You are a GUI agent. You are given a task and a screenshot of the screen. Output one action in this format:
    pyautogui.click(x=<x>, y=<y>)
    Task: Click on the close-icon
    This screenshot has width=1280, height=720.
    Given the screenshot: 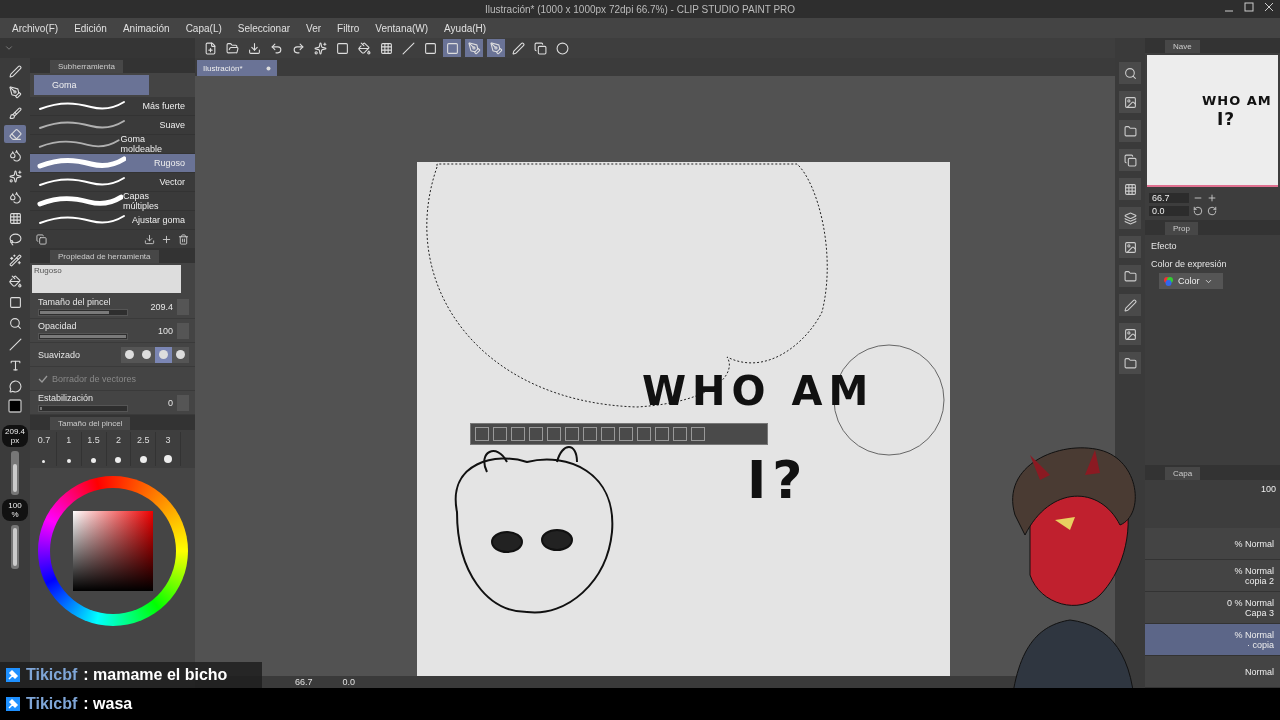 What is the action you would take?
    pyautogui.click(x=1269, y=7)
    